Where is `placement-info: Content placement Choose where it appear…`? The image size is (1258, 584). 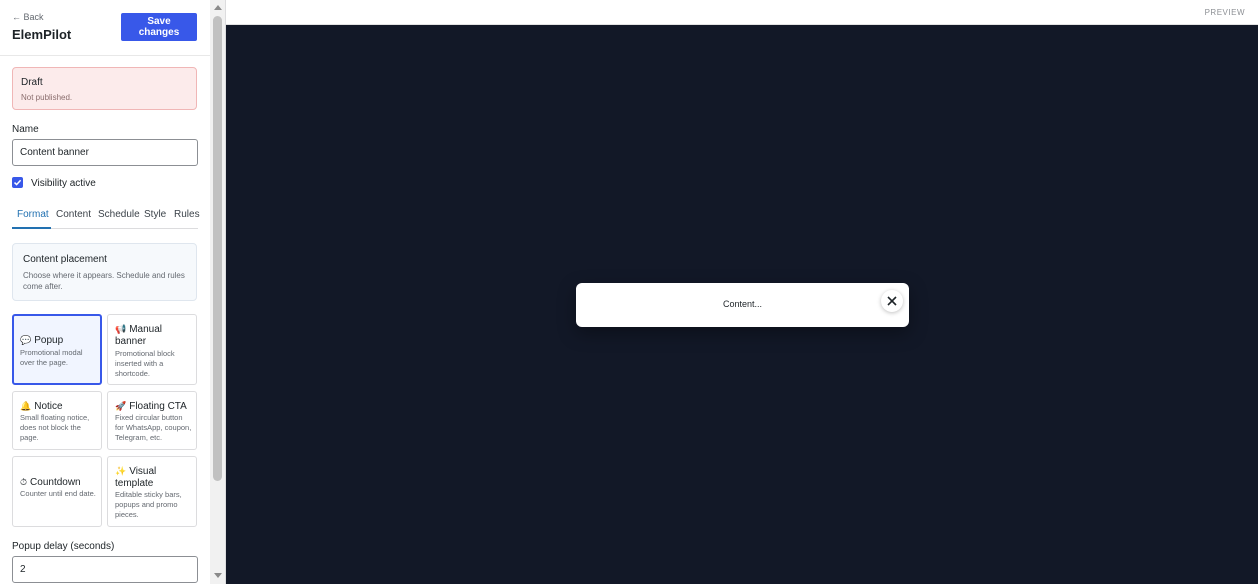 placement-info: Content placement Choose where it appear… is located at coordinates (104, 272).